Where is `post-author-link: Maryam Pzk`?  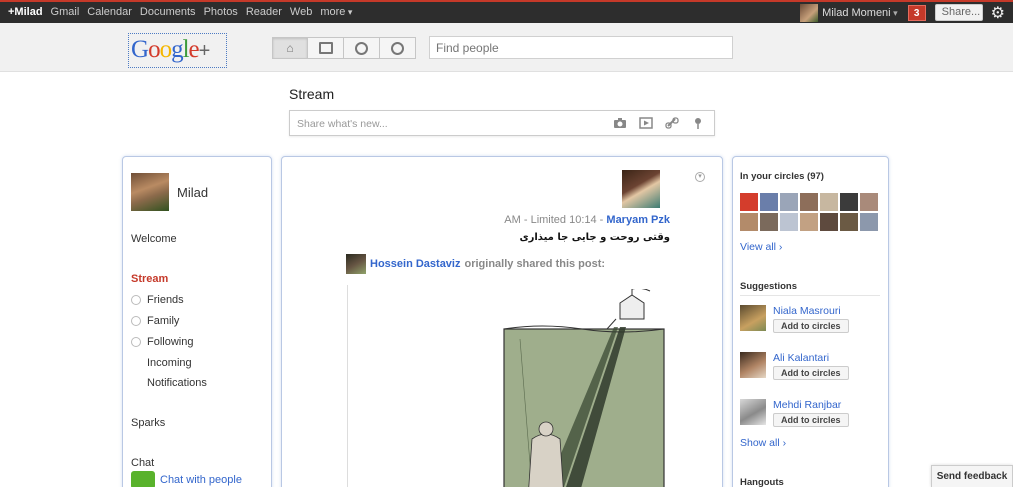
post-author-link: Maryam Pzk is located at coordinates (638, 220).